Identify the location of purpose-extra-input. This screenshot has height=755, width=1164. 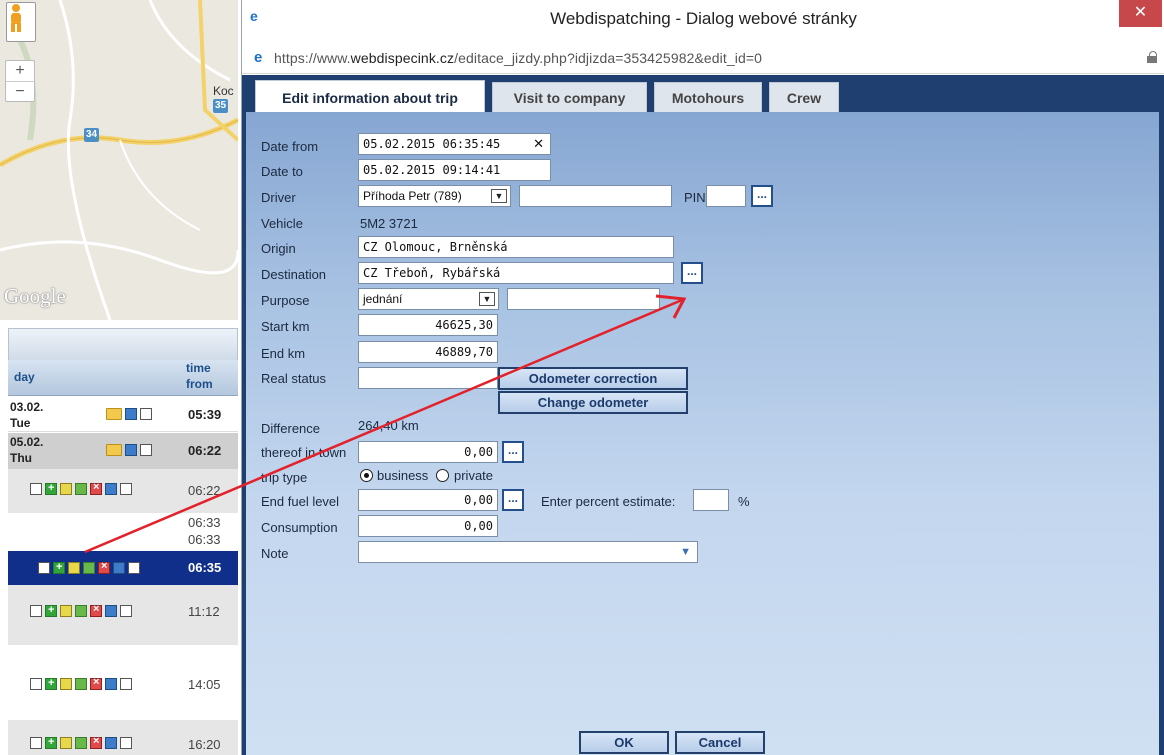
(583, 299).